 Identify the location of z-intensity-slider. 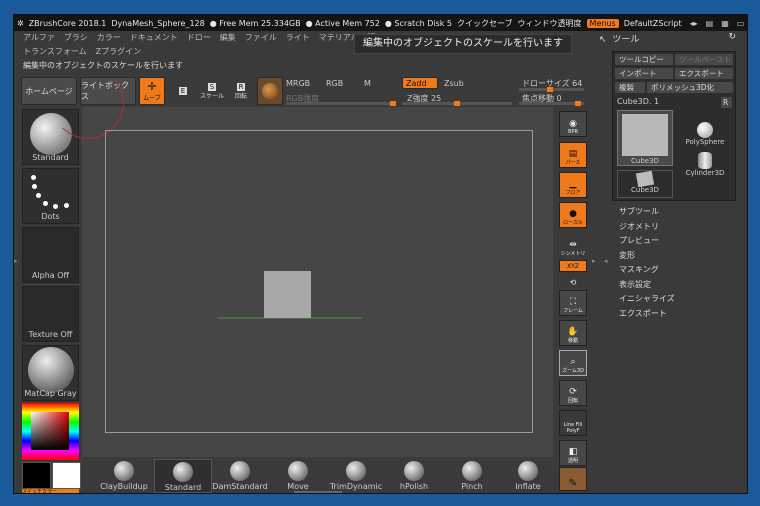
(457, 103).